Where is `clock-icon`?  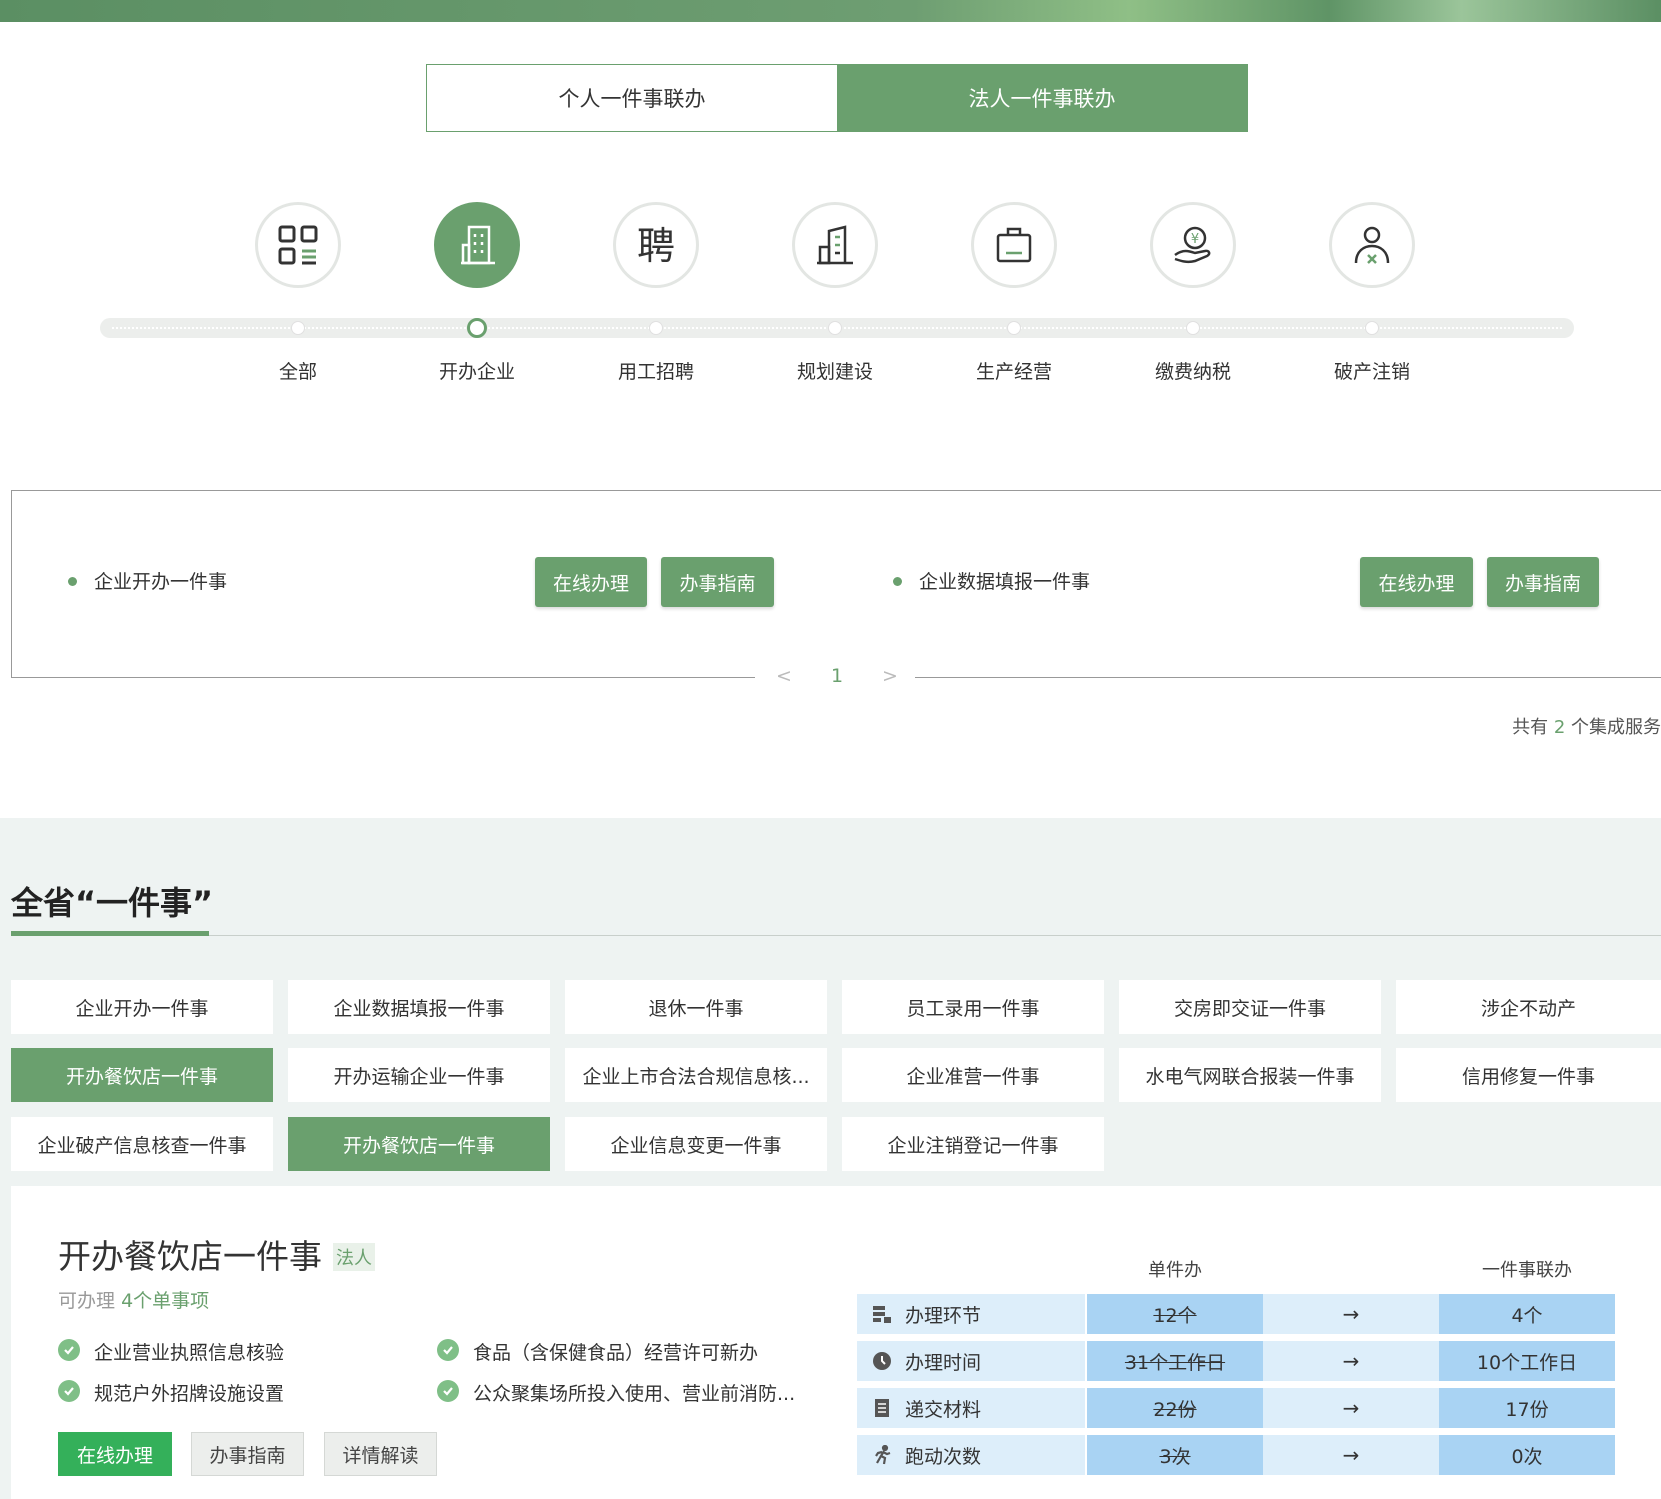
clock-icon is located at coordinates (882, 1361).